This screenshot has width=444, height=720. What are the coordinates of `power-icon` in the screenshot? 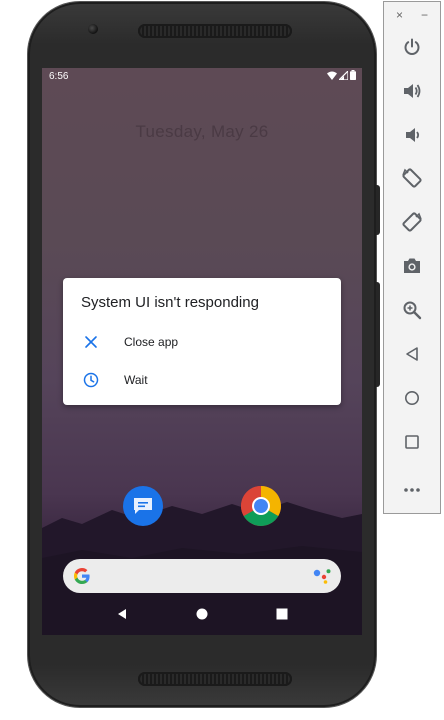 It's located at (412, 49).